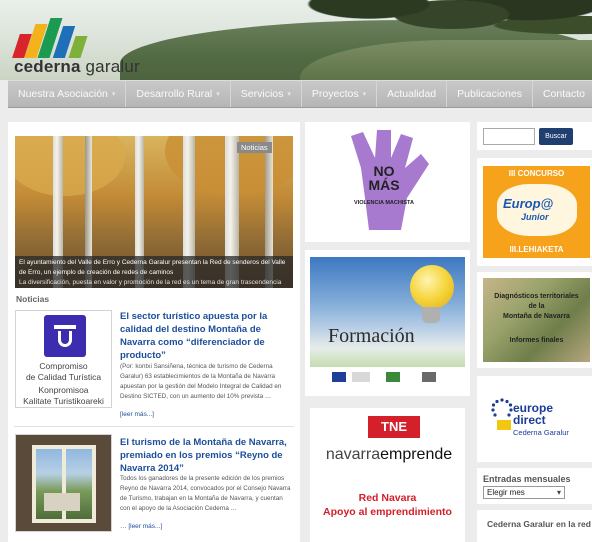 This screenshot has height=542, width=592. Describe the element at coordinates (63, 401) in the screenshot. I see `calidad-line-4: Kalitate Turistikoareki` at that location.